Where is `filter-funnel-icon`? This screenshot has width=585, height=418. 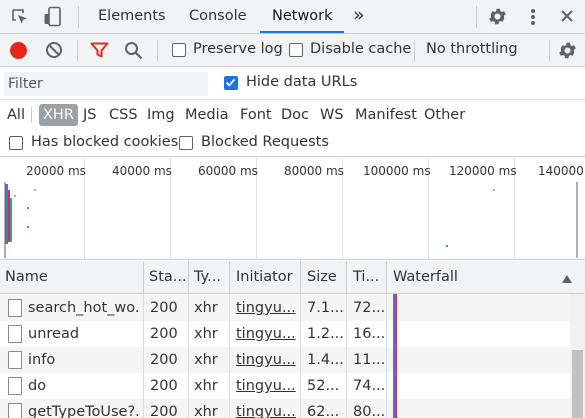
filter-funnel-icon is located at coordinates (99, 50).